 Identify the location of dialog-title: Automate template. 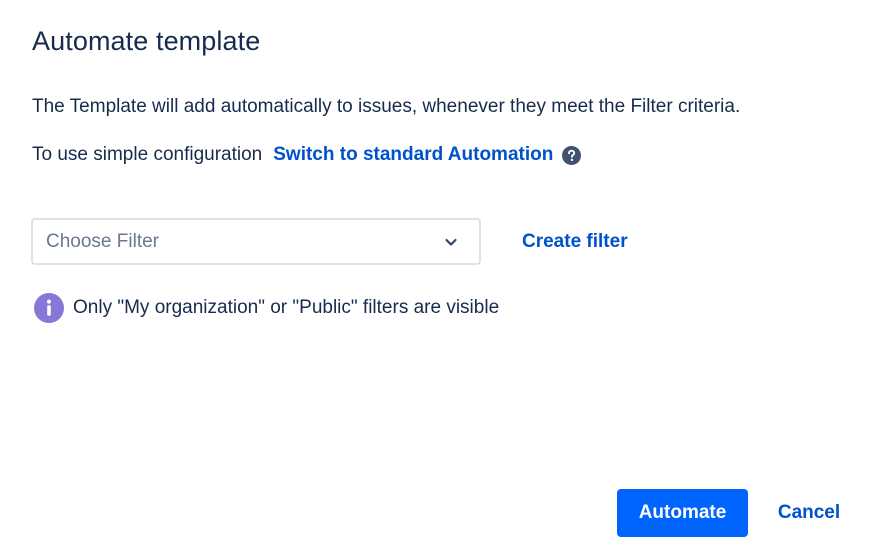
(146, 41).